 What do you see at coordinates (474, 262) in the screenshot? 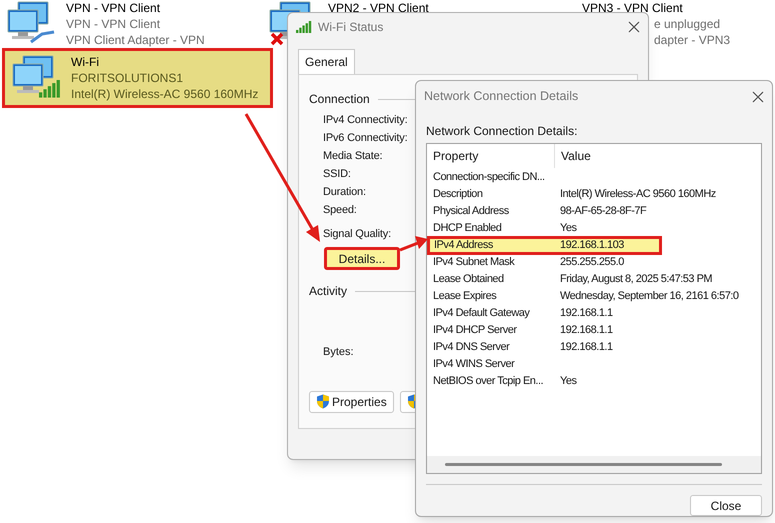
I see `property-cell-text: IPv4 Subnet Mask` at bounding box center [474, 262].